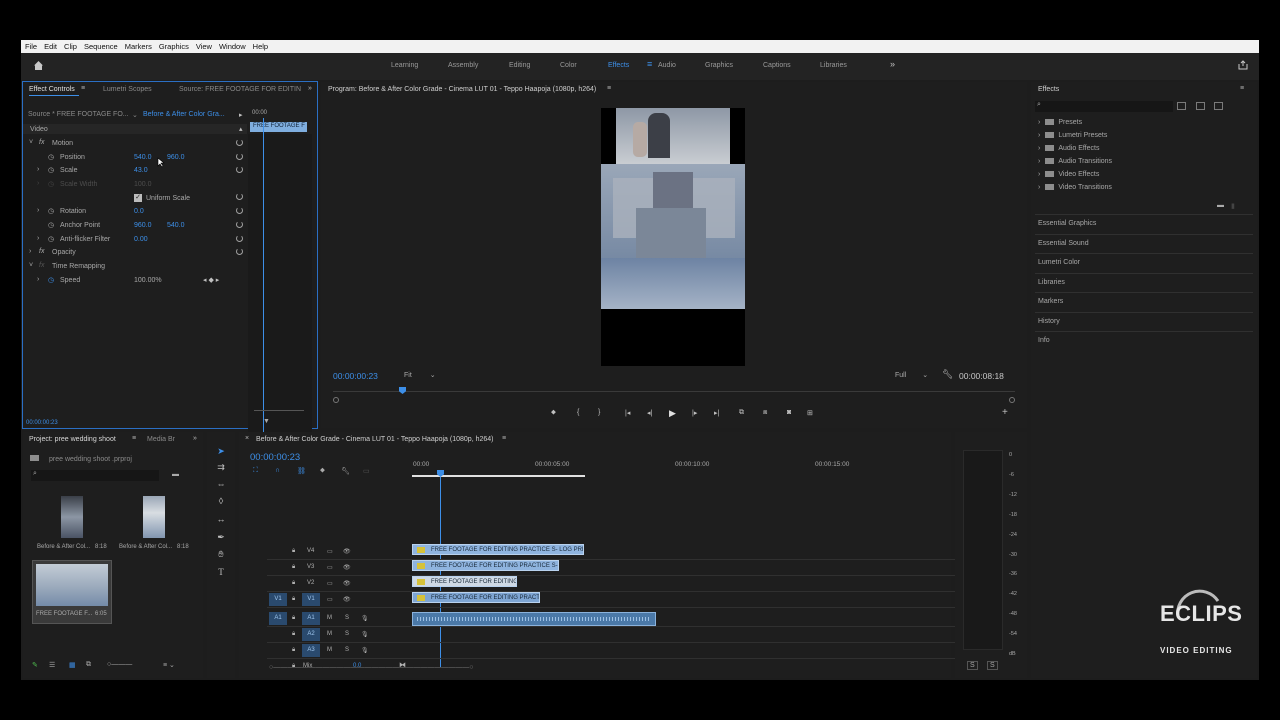  What do you see at coordinates (649, 413) in the screenshot?
I see `step-back-icon: ◂|` at bounding box center [649, 413].